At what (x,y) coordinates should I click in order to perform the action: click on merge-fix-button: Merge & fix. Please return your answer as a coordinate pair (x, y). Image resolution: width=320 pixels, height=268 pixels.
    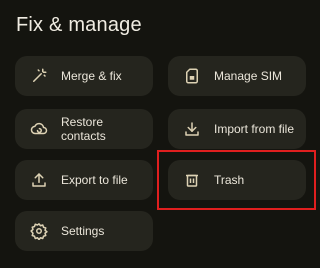
    Looking at the image, I should click on (84, 76).